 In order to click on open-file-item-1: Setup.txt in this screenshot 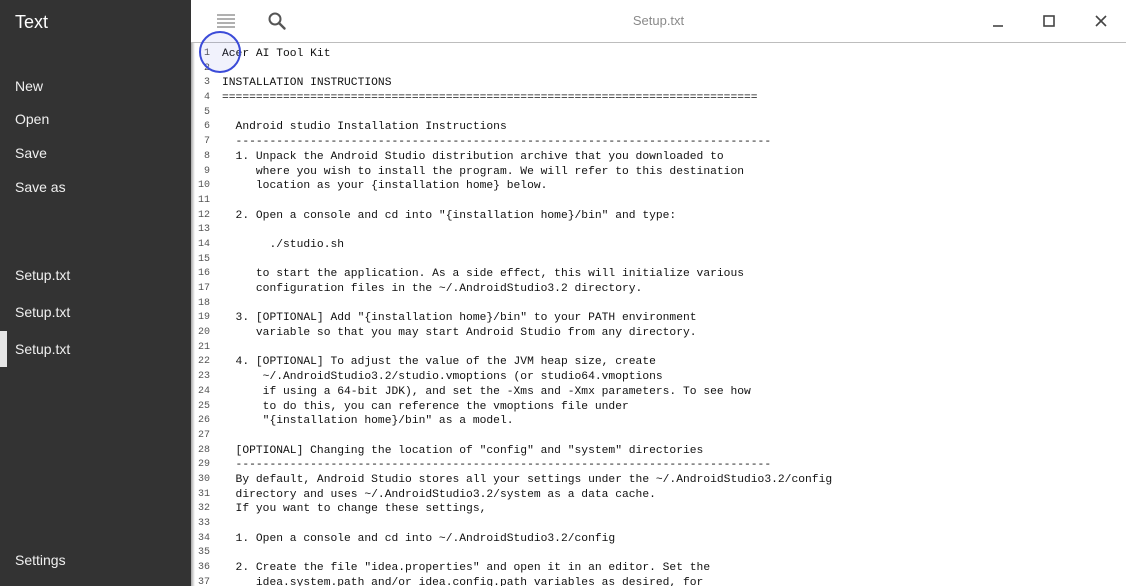, I will do `click(95, 275)`.